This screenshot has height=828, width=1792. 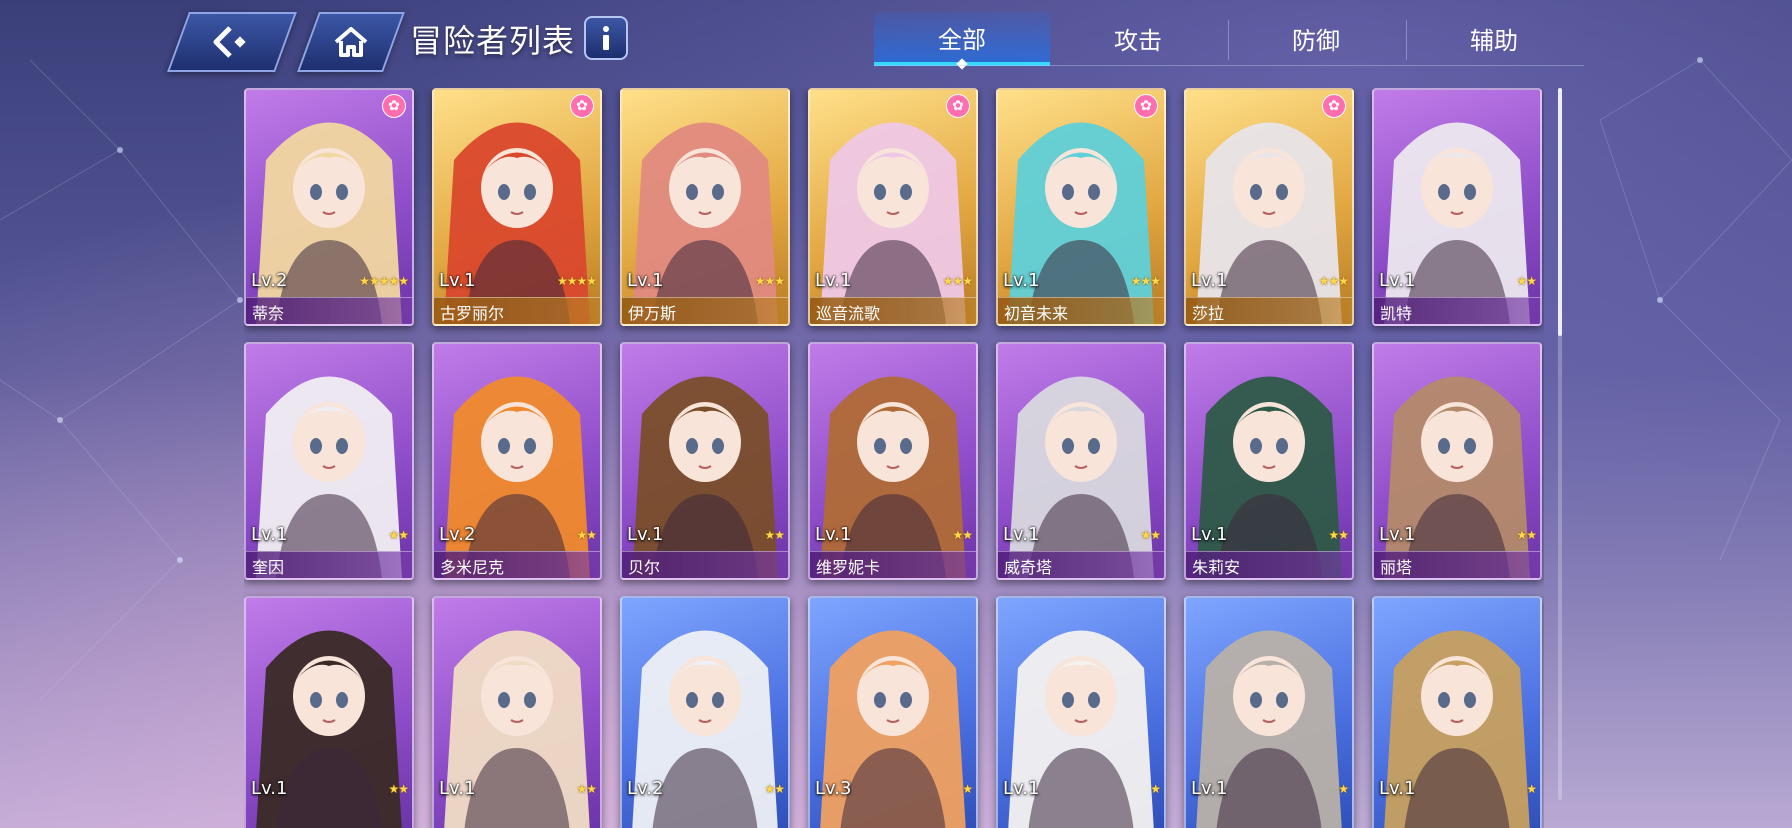 I want to click on home-button, so click(x=351, y=42).